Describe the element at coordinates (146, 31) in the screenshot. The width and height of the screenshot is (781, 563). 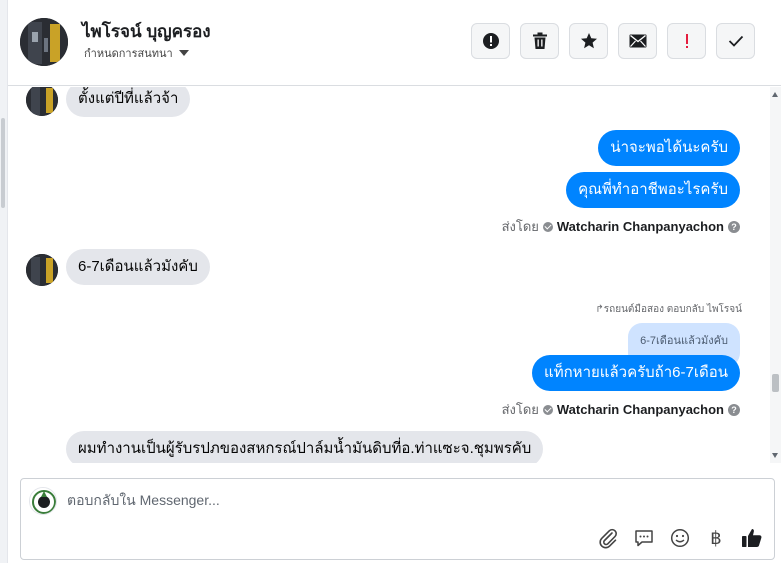
I see `contact-name: ไพโรจน์ บุญครอง` at that location.